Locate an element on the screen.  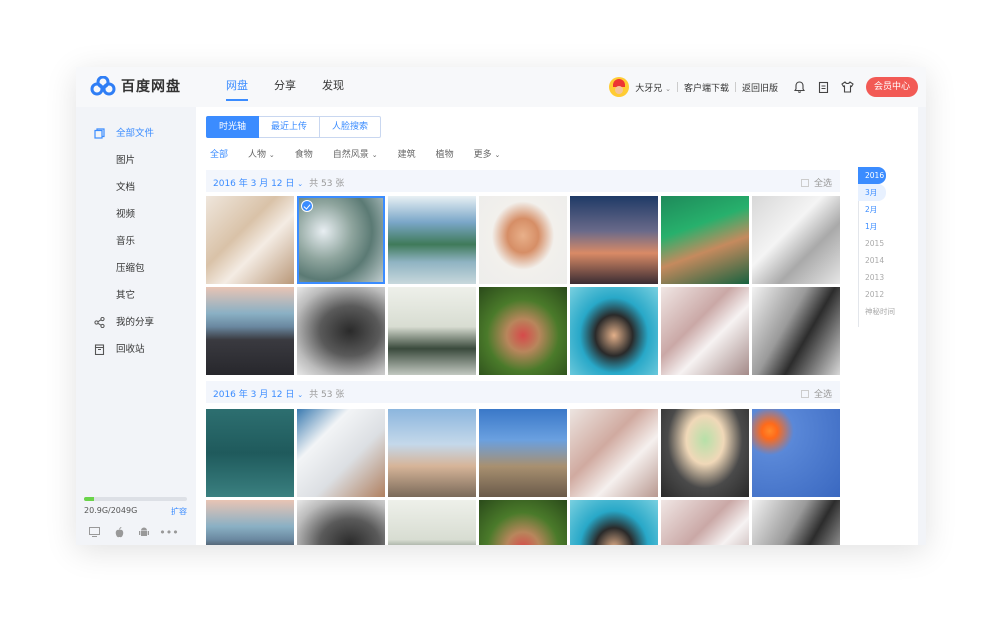
old-version-link: 返回旧版 is located at coordinates (760, 87).